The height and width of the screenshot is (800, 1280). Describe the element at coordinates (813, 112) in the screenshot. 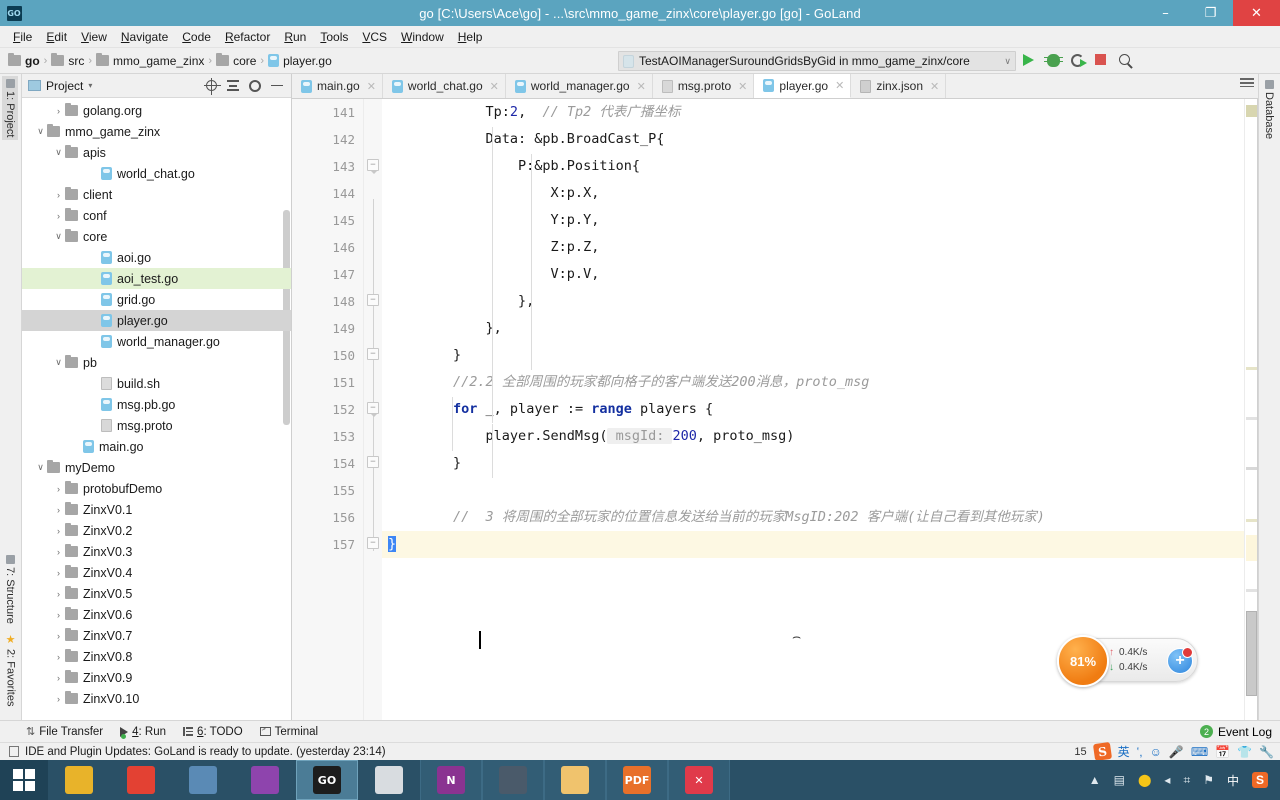

I see `code-line: Tp:2, // Tp2 代表广播坐标` at that location.